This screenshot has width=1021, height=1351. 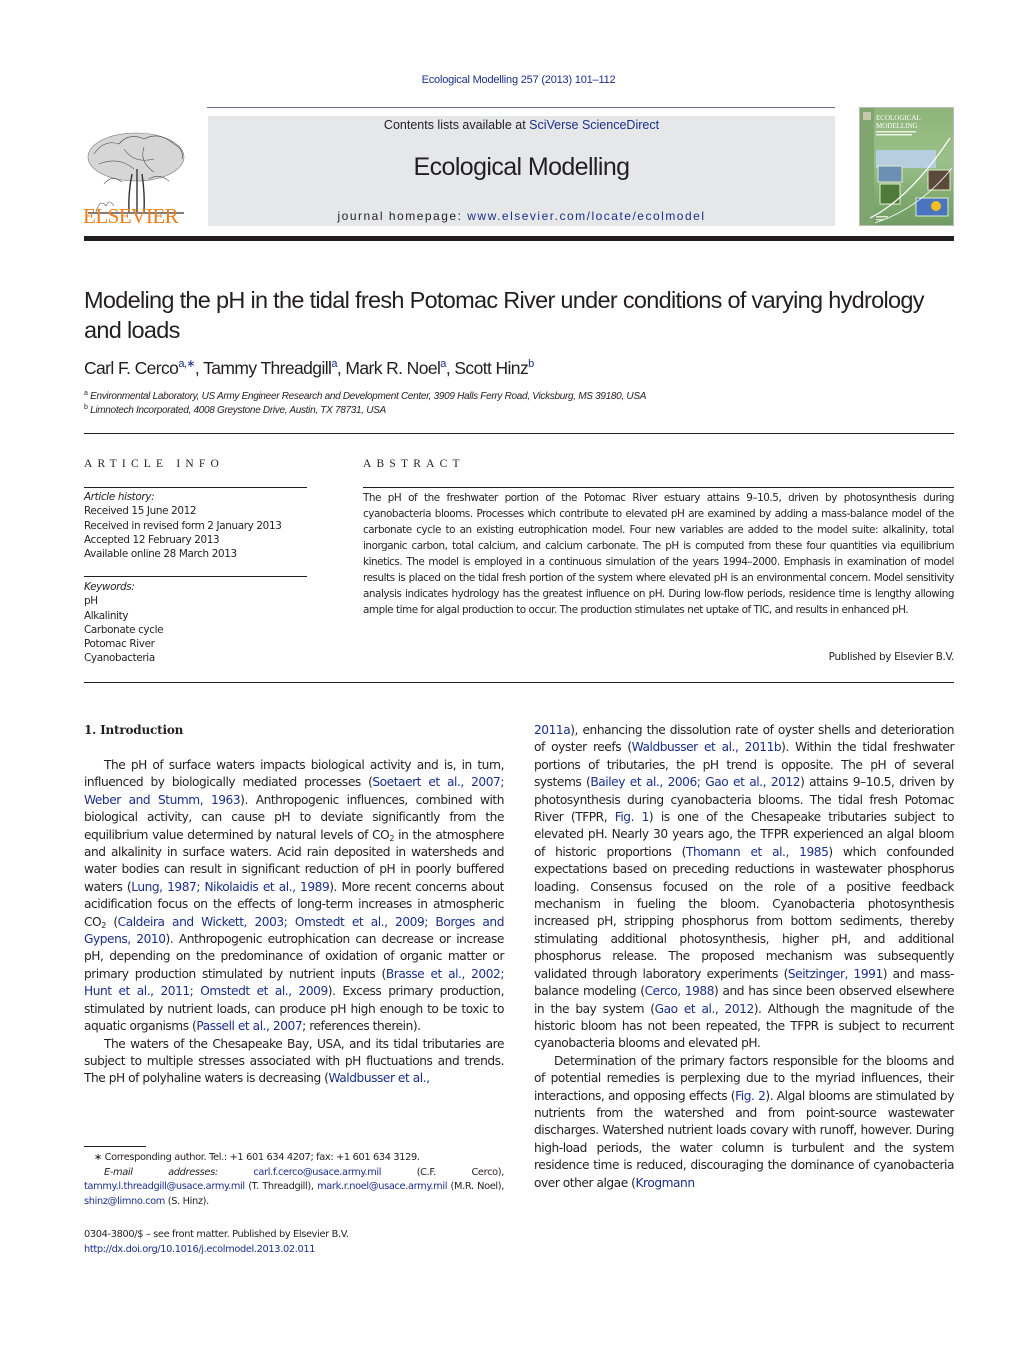 What do you see at coordinates (632, 817) in the screenshot?
I see `citation-link: Fig. 1` at bounding box center [632, 817].